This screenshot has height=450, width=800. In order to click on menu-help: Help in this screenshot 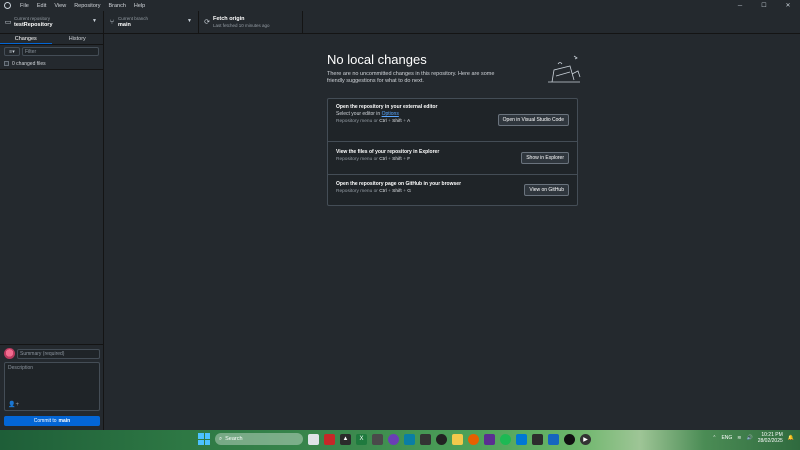, I will do `click(139, 6)`.